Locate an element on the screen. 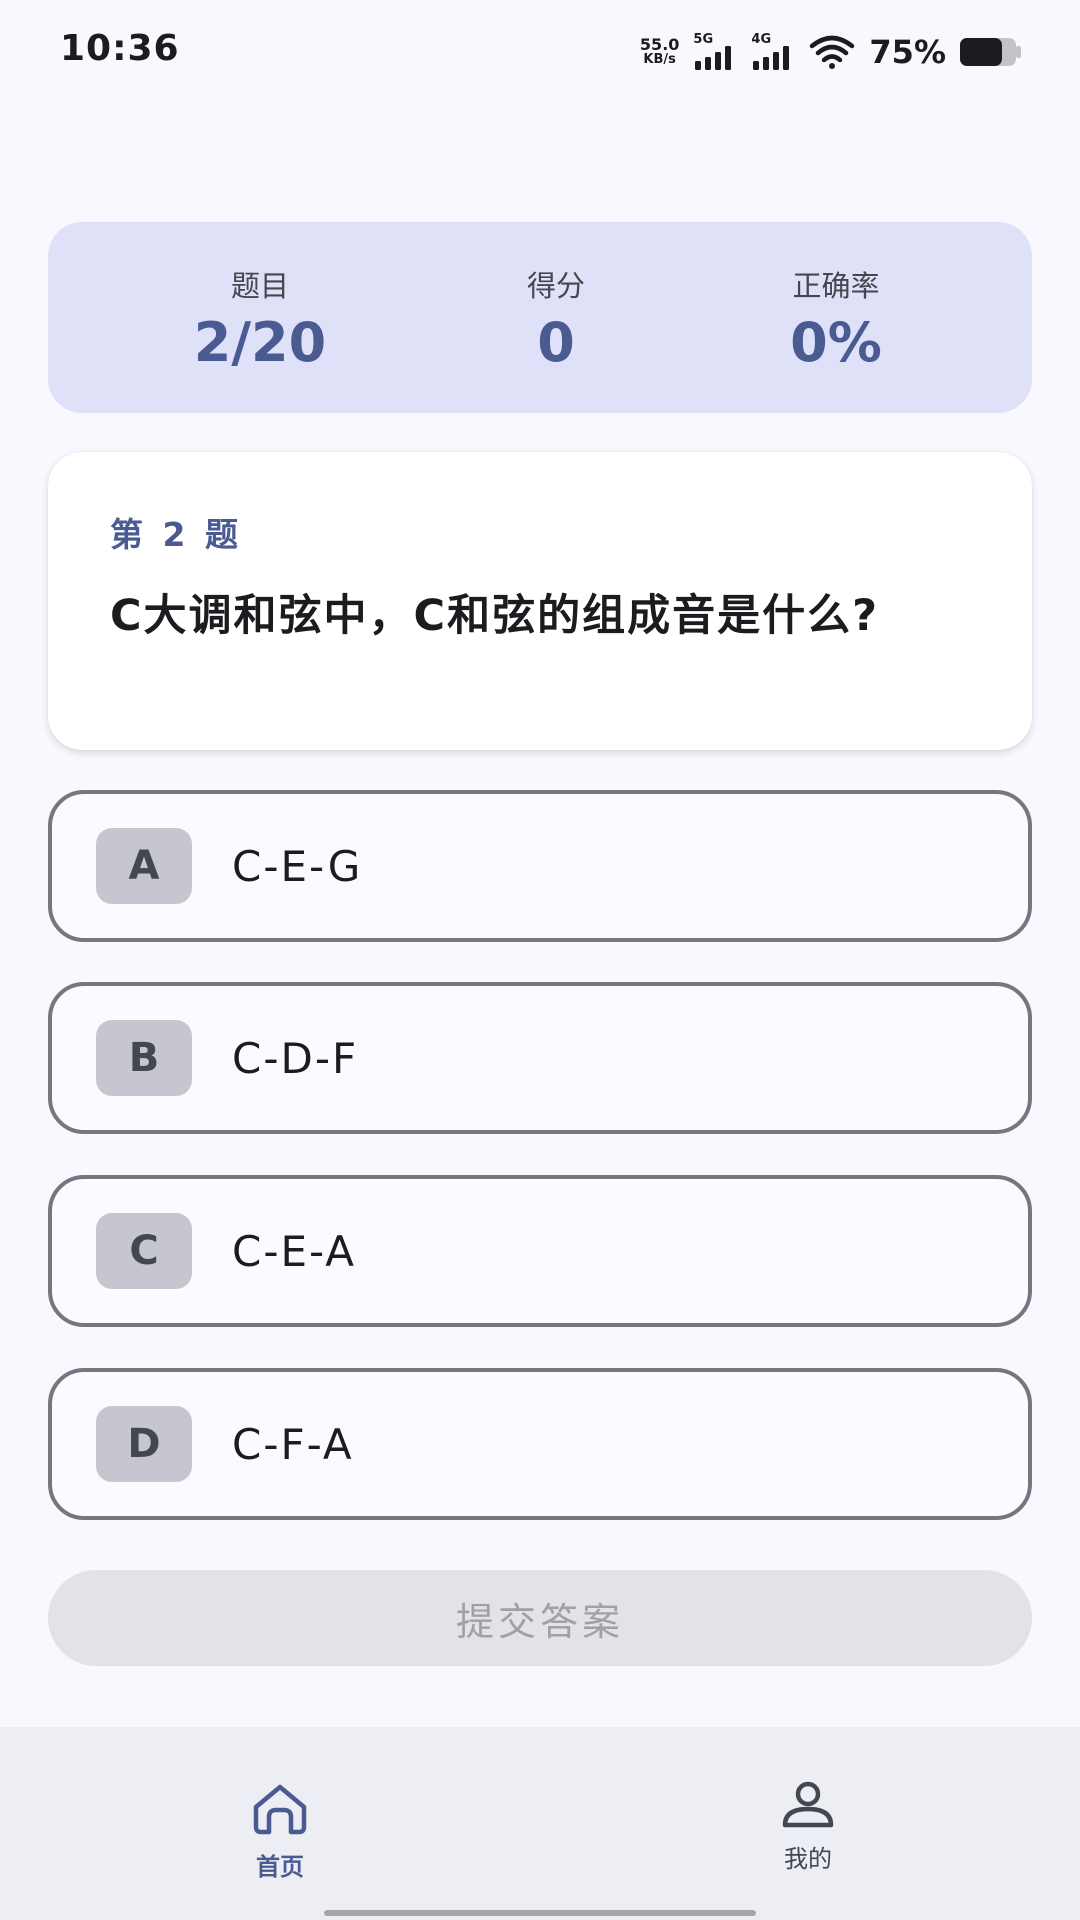  status-bar: 10:36 55.0 KB/s 5G 4G 75% is located at coordinates (540, 52).